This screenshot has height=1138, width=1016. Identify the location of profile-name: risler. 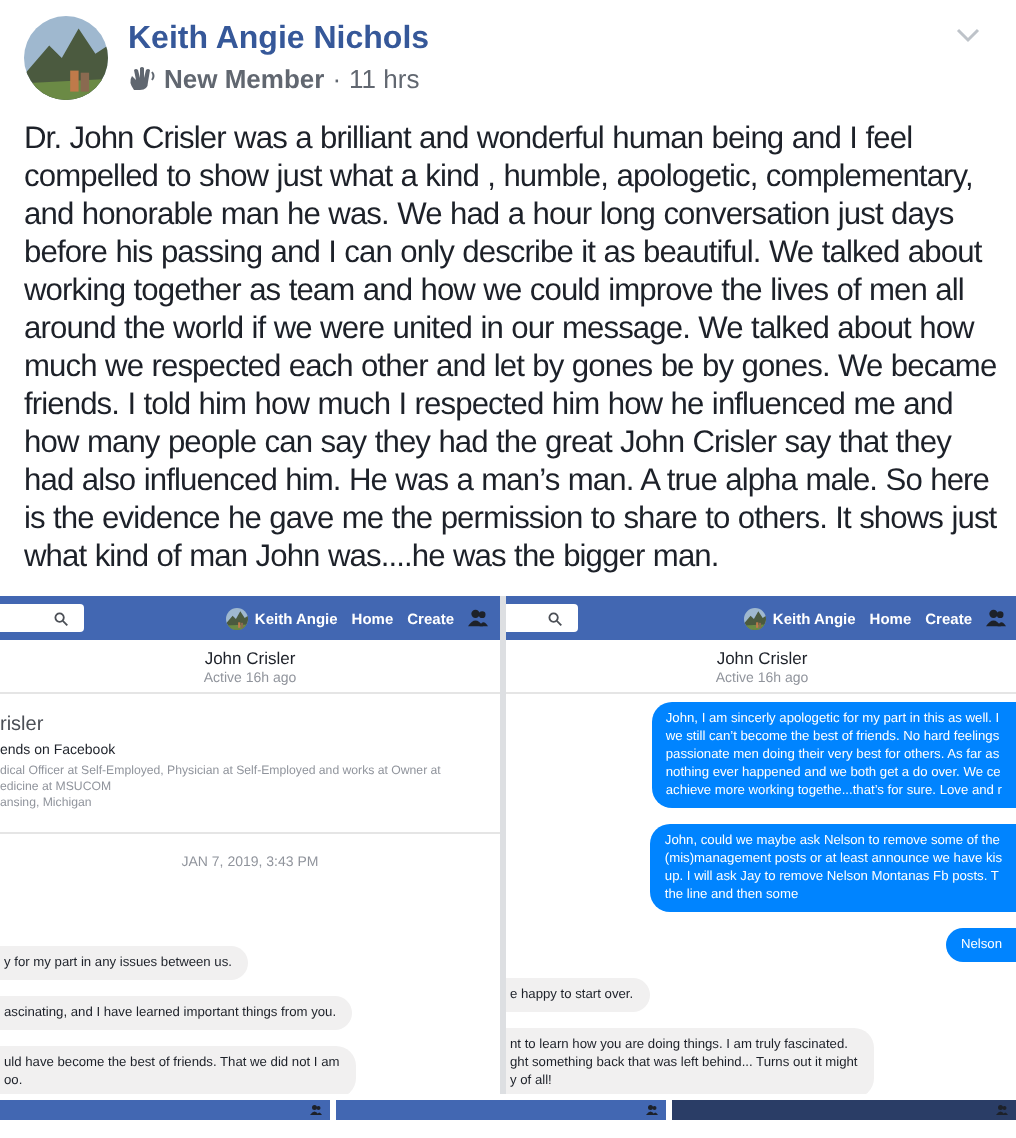
(250, 725).